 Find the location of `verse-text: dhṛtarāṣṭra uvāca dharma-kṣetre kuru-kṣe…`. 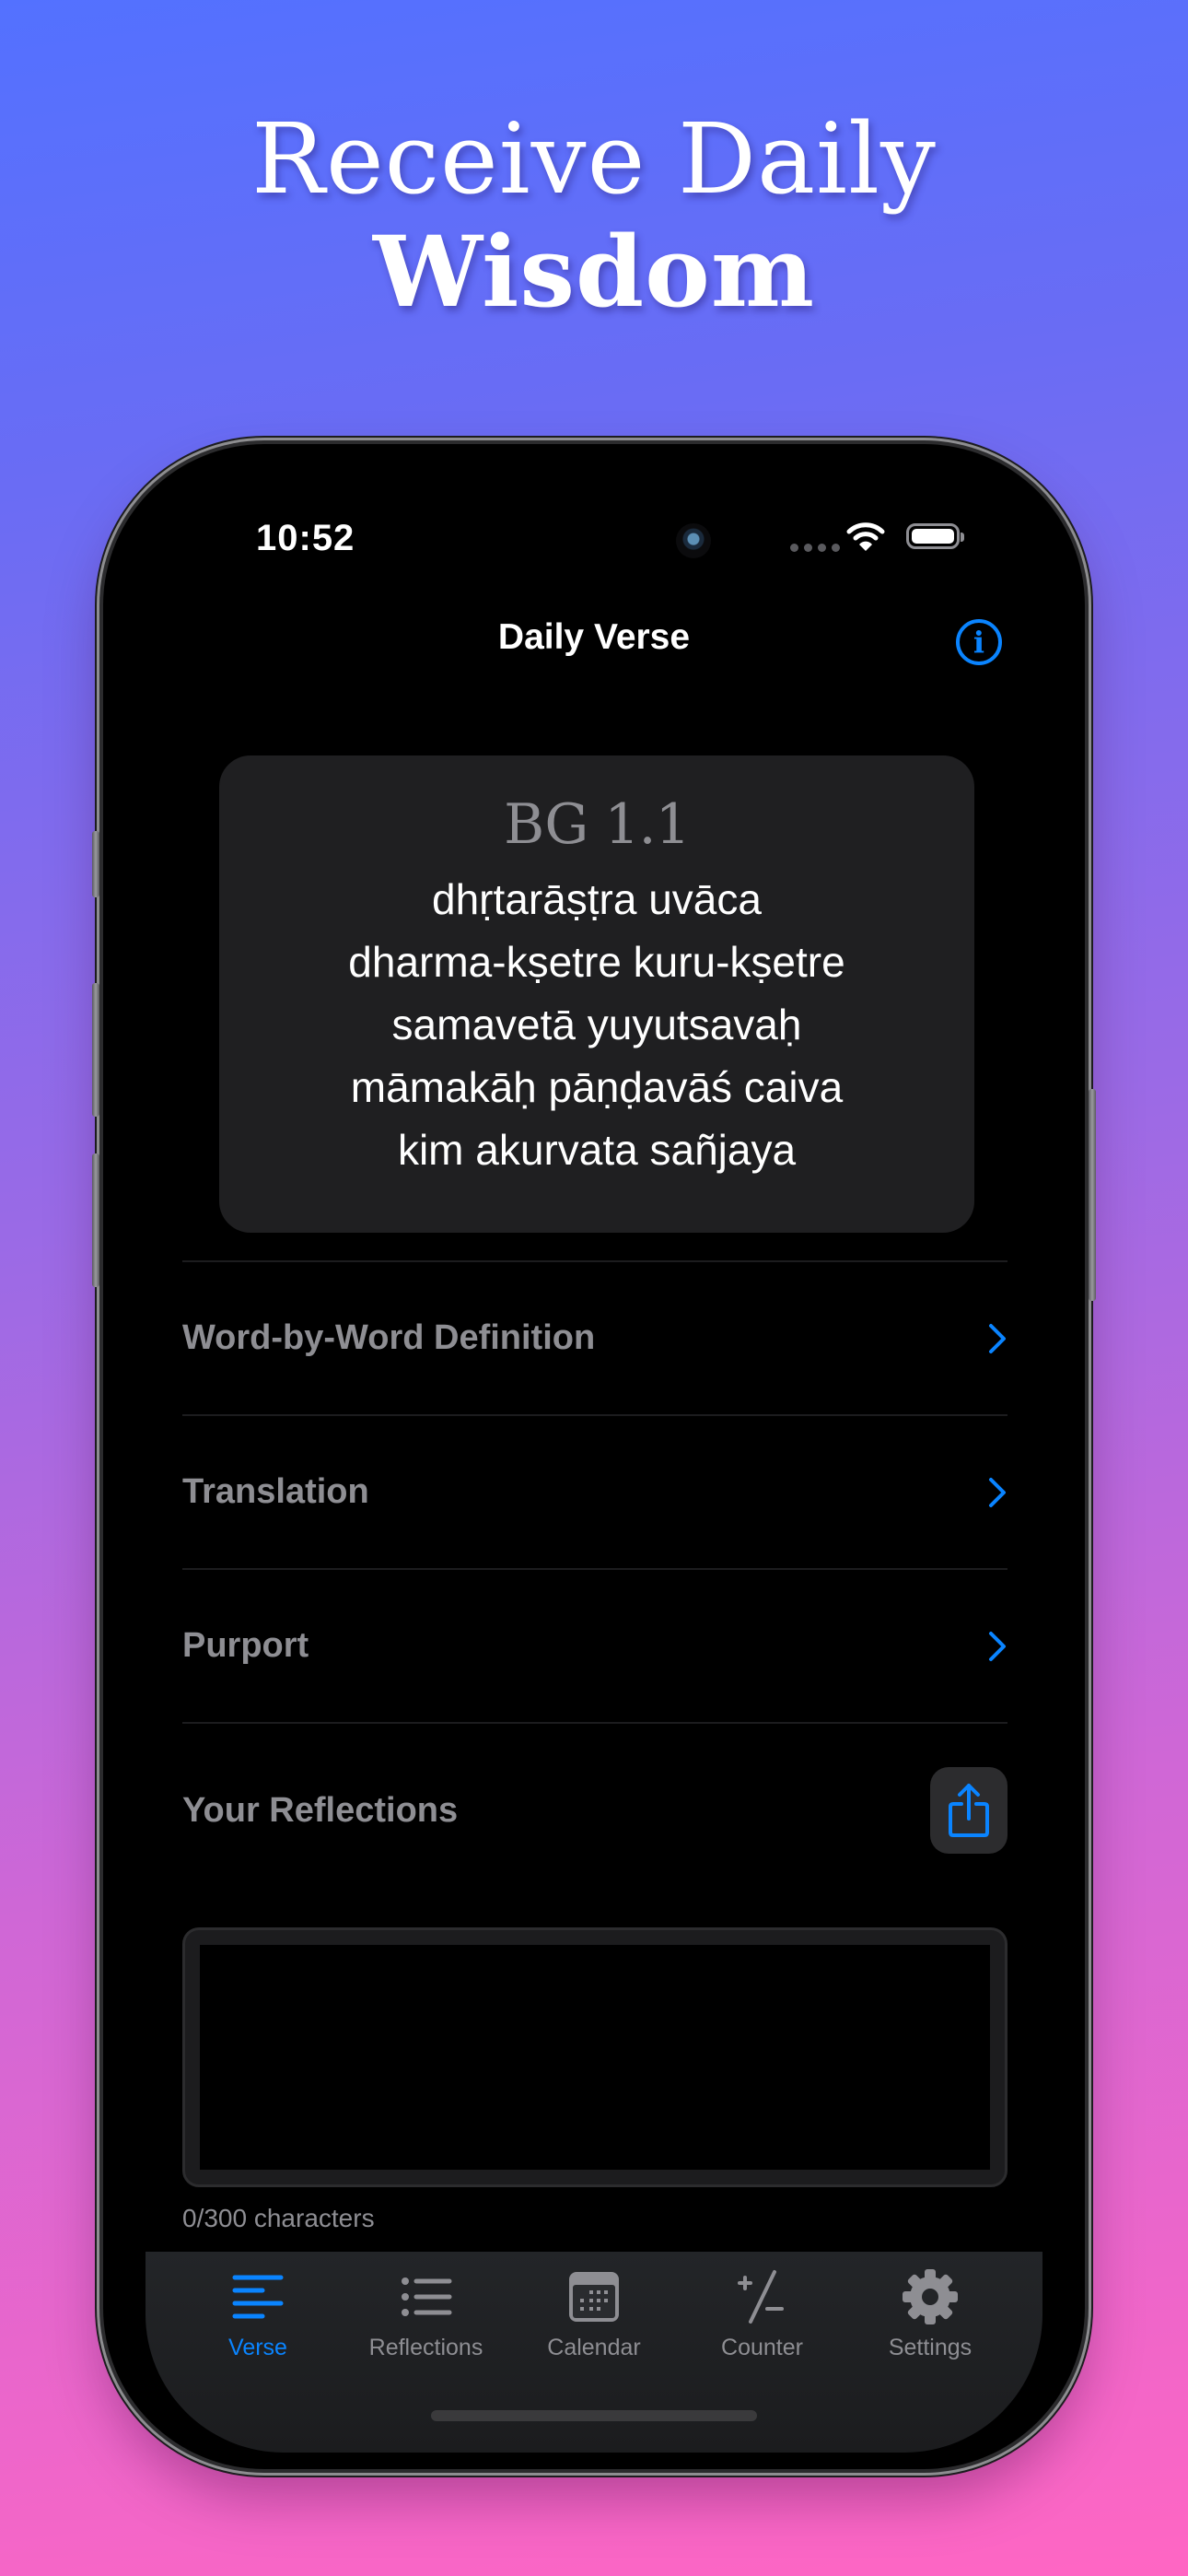

verse-text: dhṛtarāṣṭra uvāca dharma-kṣetre kuru-kṣe… is located at coordinates (596, 1024).